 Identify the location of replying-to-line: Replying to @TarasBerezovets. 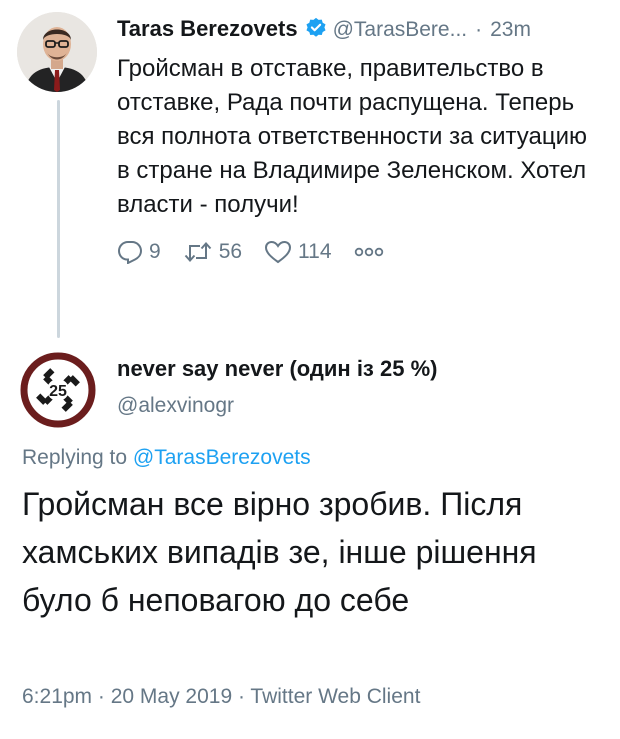
(166, 458).